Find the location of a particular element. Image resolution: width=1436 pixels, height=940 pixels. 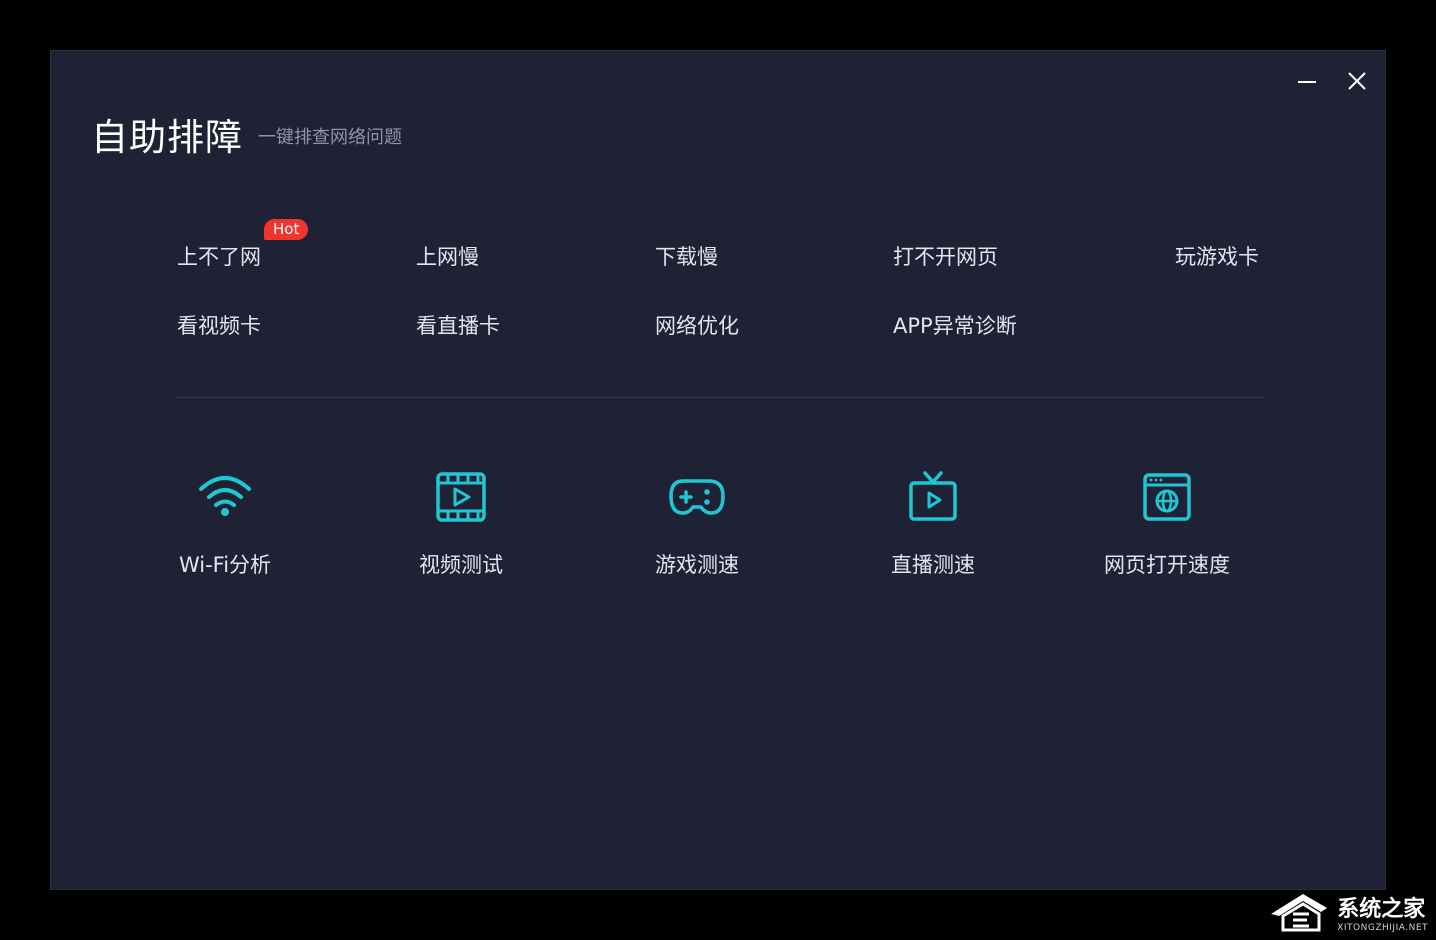

tool-wifi-analysis: Wi-Fi分析 is located at coordinates (225, 524).